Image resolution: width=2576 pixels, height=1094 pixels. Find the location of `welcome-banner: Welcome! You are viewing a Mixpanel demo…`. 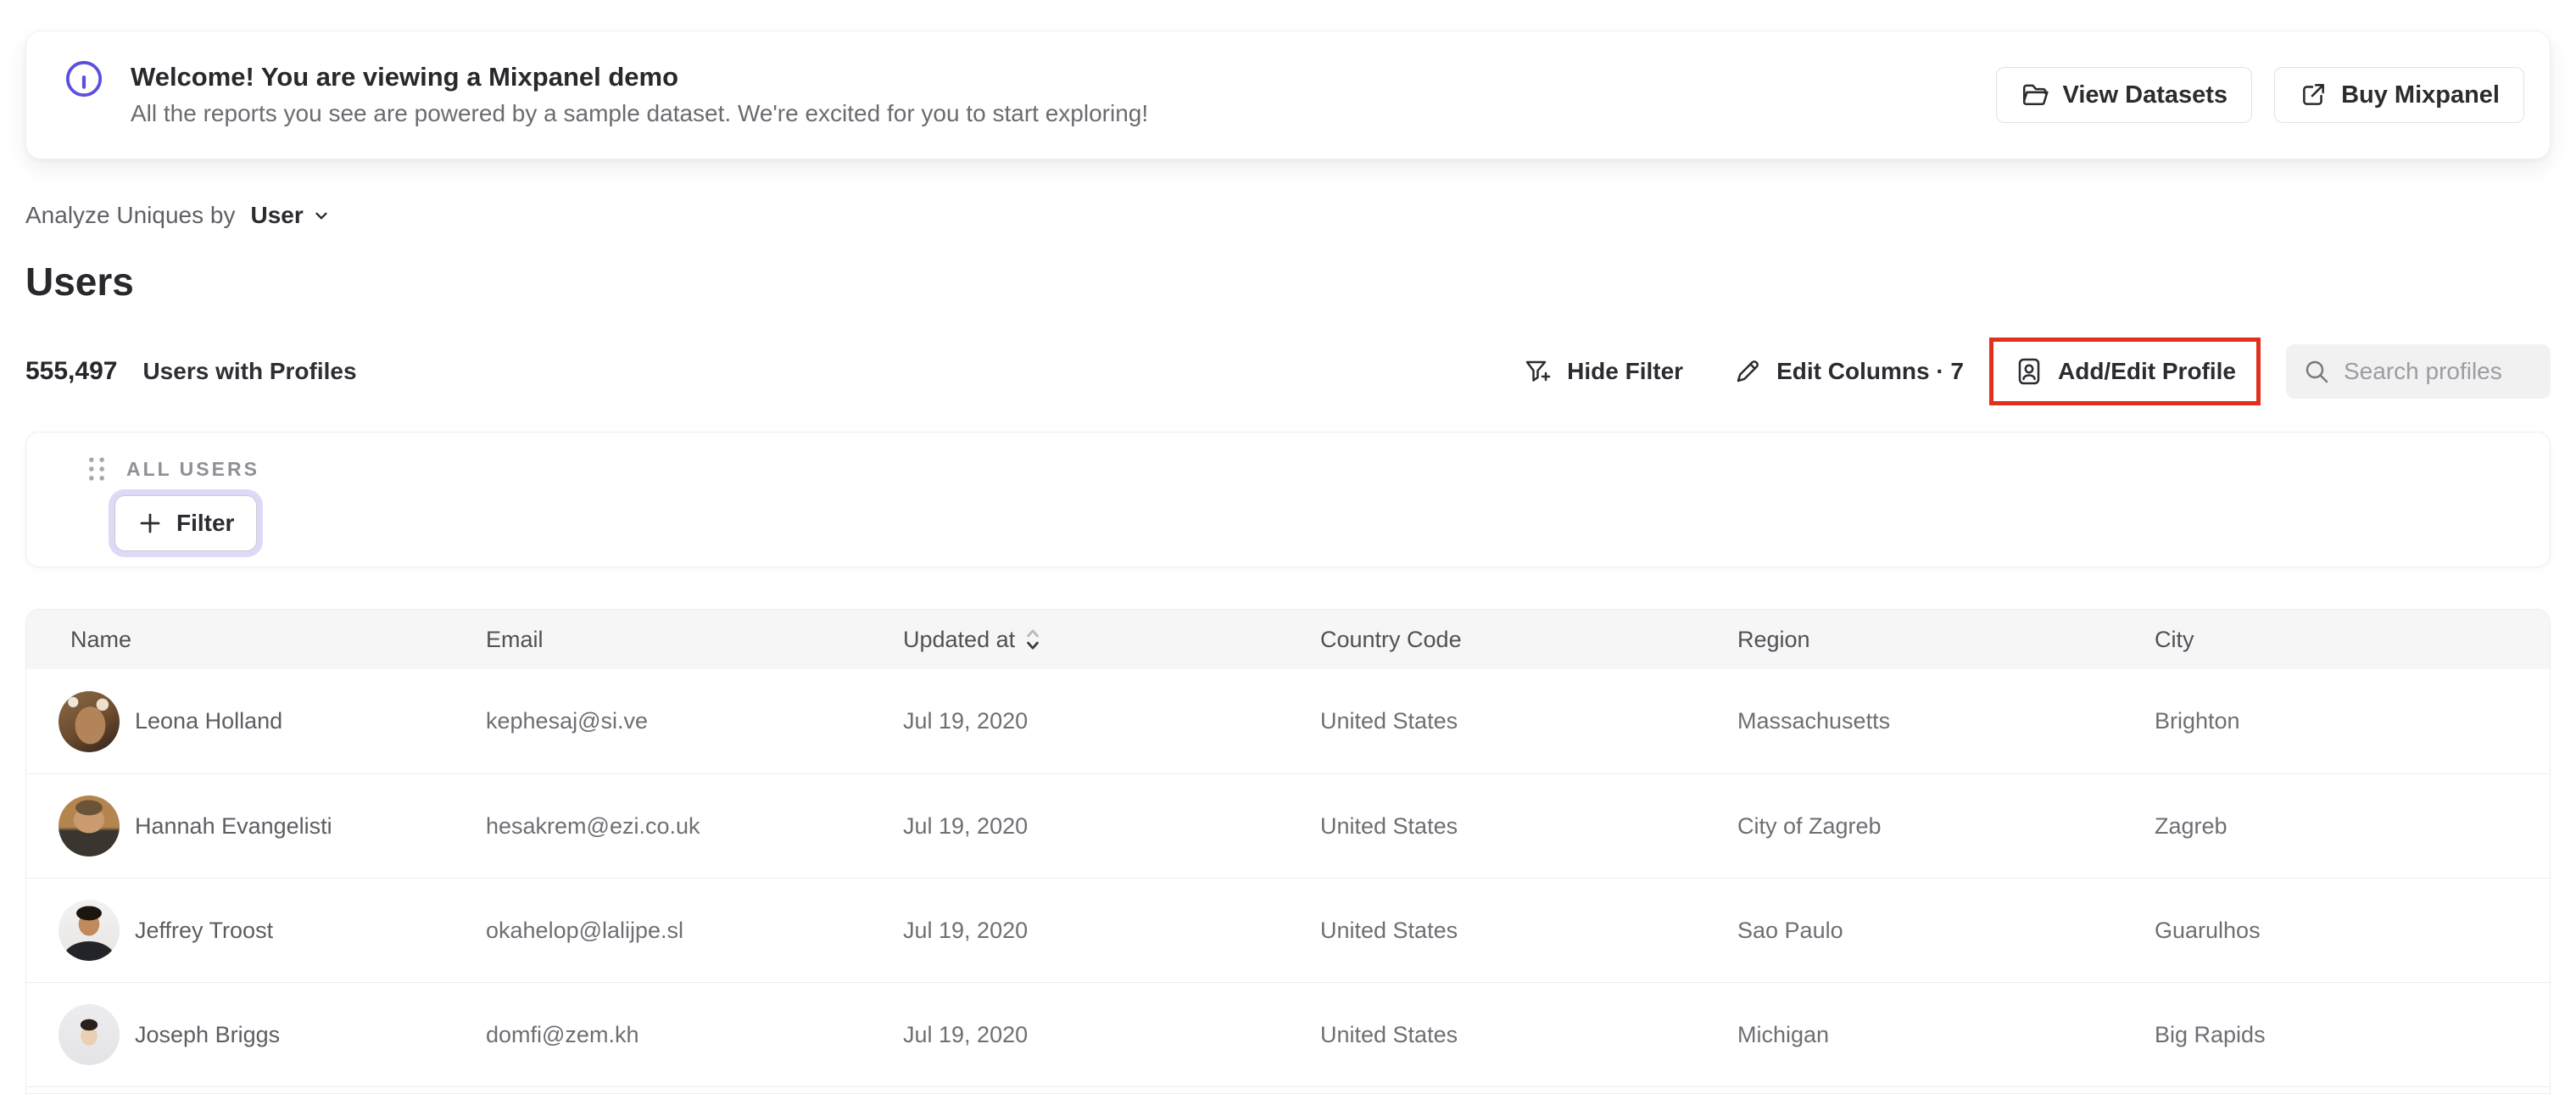

welcome-banner: Welcome! You are viewing a Mixpanel demo… is located at coordinates (1288, 95).